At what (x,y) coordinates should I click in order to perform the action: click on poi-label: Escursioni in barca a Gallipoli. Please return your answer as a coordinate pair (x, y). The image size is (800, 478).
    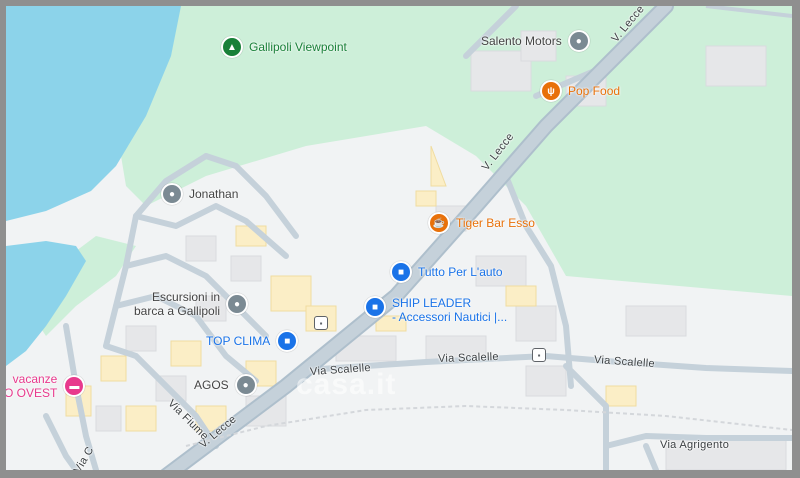
    Looking at the image, I should click on (177, 304).